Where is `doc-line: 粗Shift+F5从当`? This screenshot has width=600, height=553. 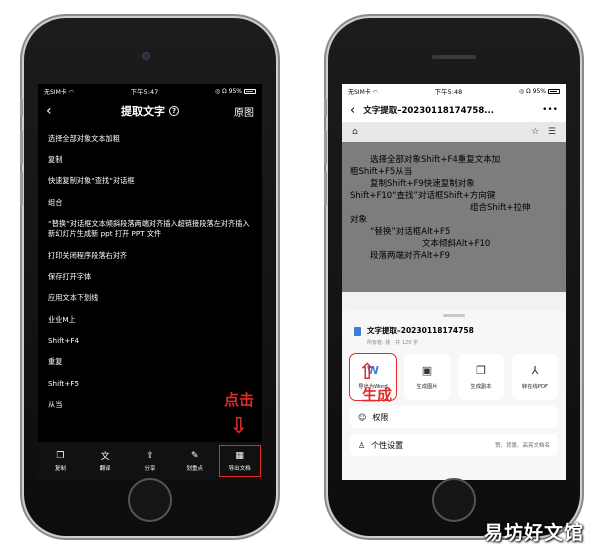
doc-line: 粗Shift+F5从当 is located at coordinates (381, 172).